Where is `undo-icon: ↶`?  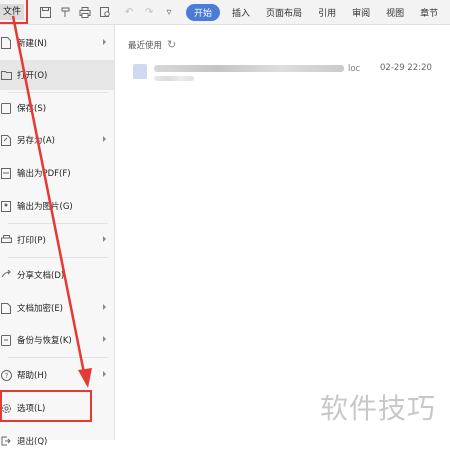
undo-icon: ↶ is located at coordinates (129, 12).